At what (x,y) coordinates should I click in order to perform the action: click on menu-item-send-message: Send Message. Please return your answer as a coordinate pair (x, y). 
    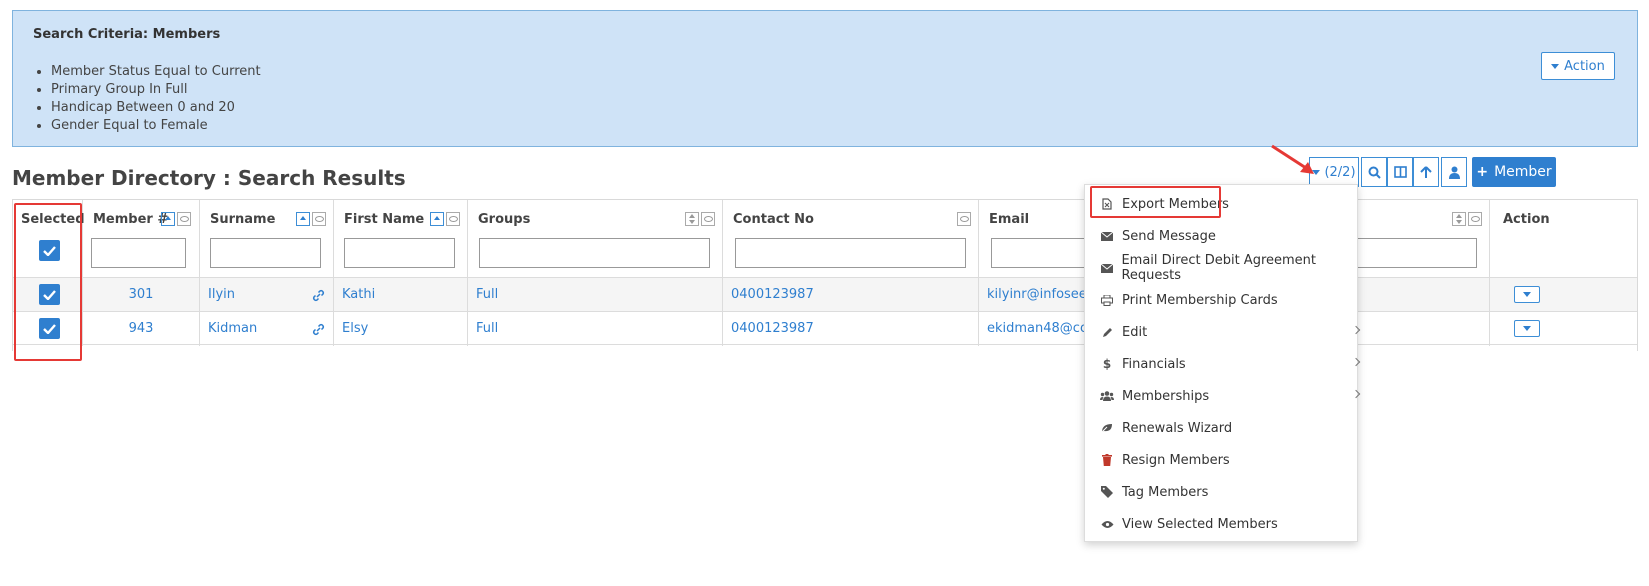
    Looking at the image, I should click on (1228, 236).